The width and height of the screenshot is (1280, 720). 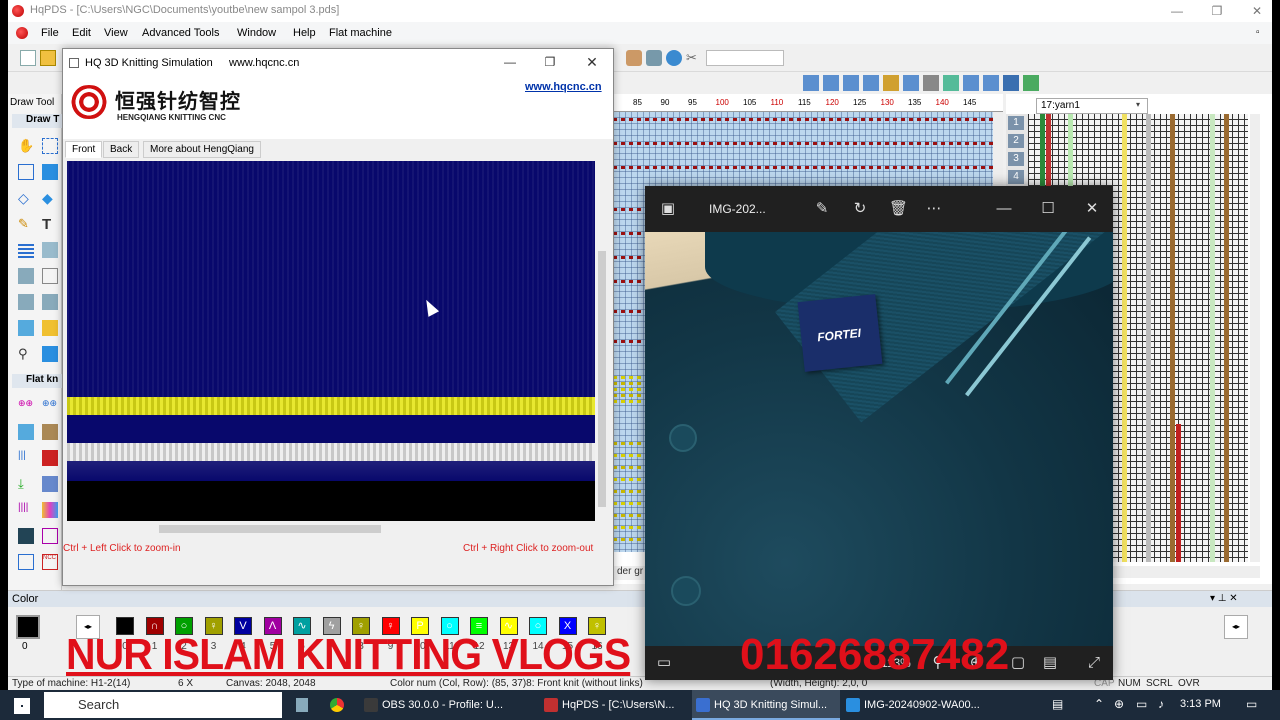 What do you see at coordinates (911, 83) in the screenshot?
I see `delete-row-icon` at bounding box center [911, 83].